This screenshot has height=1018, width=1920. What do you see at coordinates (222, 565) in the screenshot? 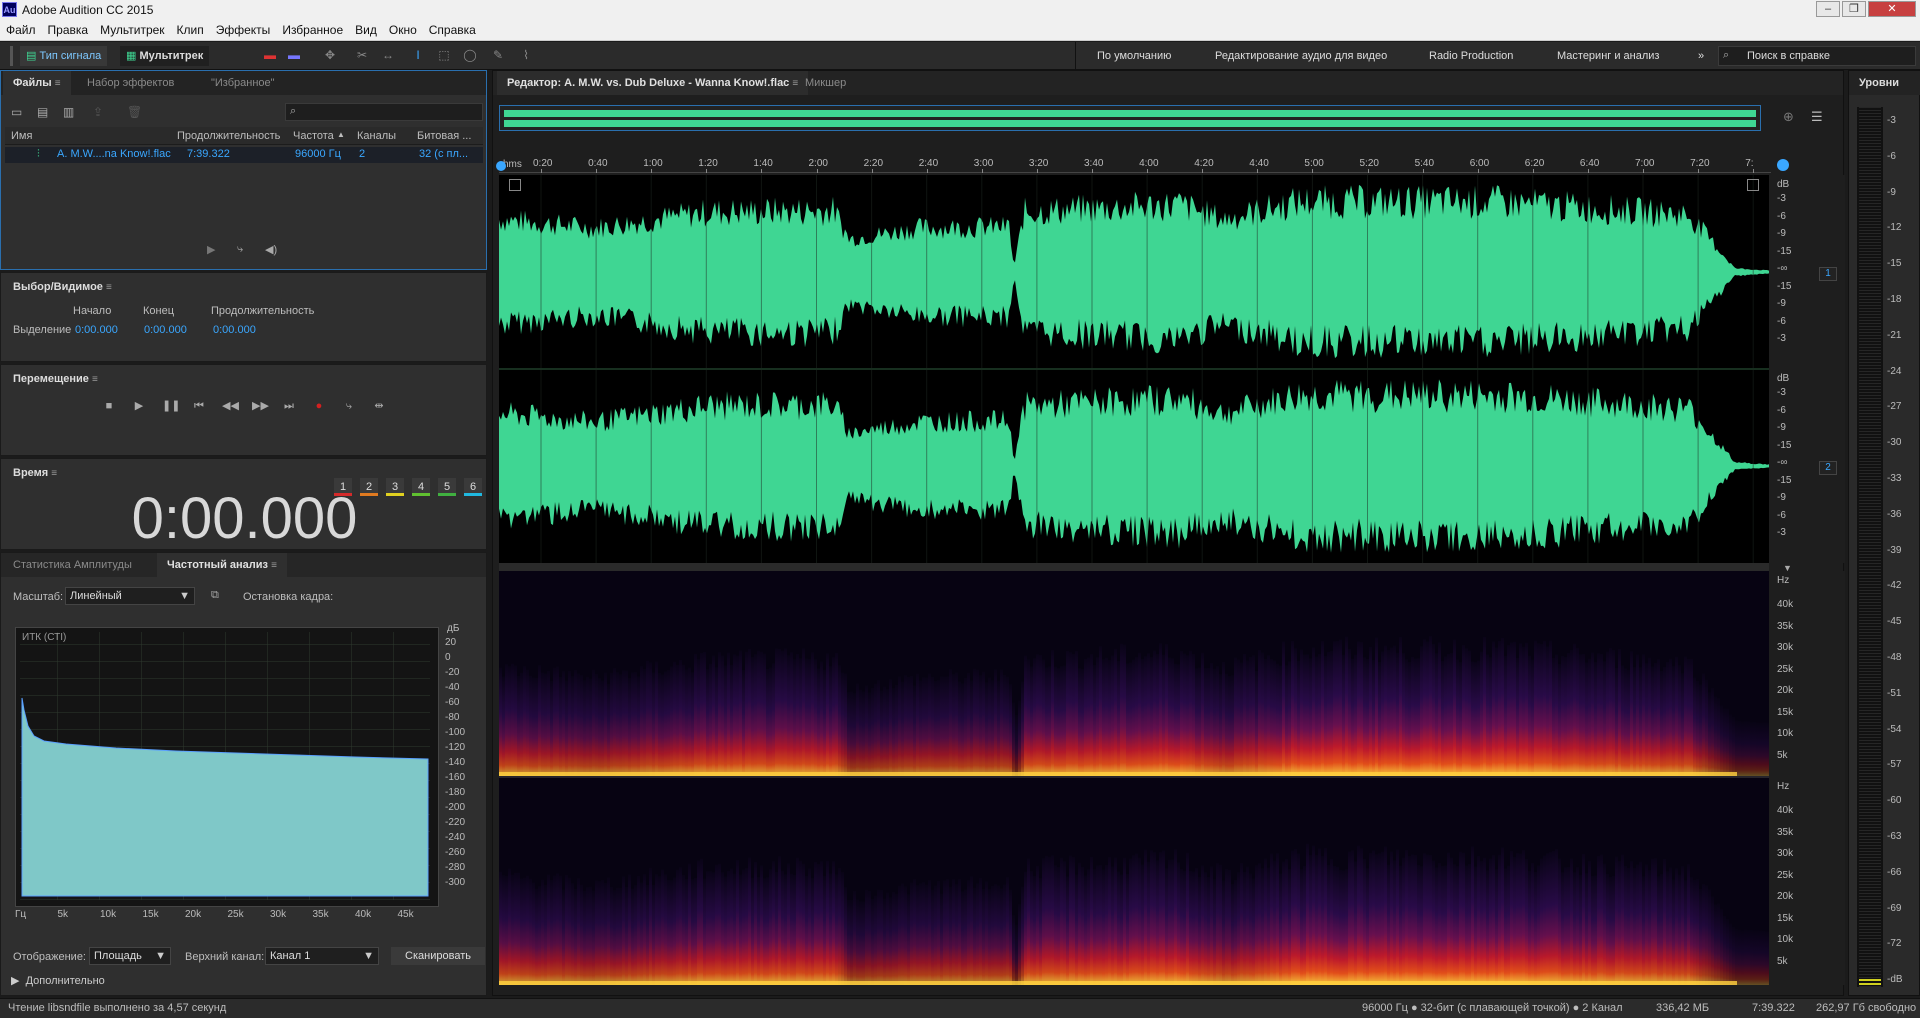
I see `tab-frequency-analysis: Частотный анализ ≡` at bounding box center [222, 565].